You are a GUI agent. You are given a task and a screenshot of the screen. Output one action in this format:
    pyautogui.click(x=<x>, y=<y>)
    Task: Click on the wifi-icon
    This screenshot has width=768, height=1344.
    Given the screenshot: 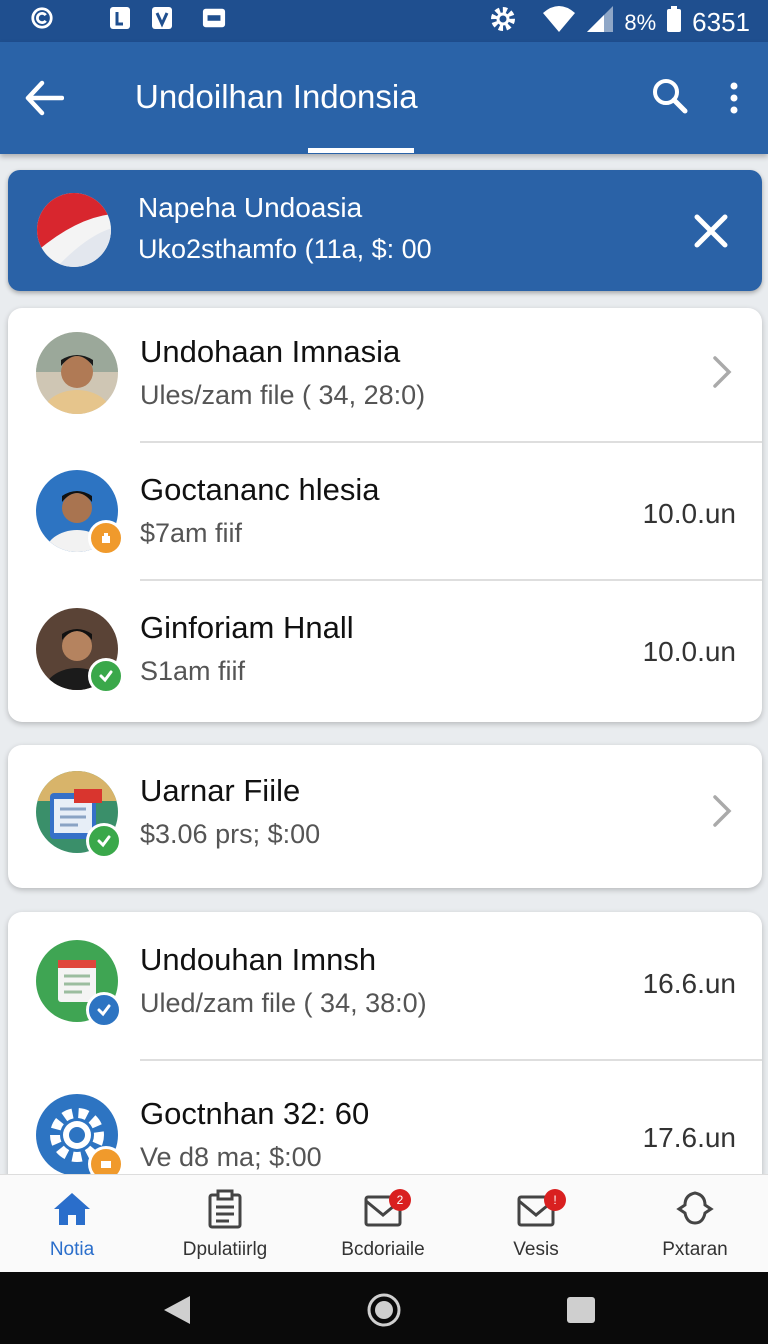 What is the action you would take?
    pyautogui.click(x=559, y=22)
    